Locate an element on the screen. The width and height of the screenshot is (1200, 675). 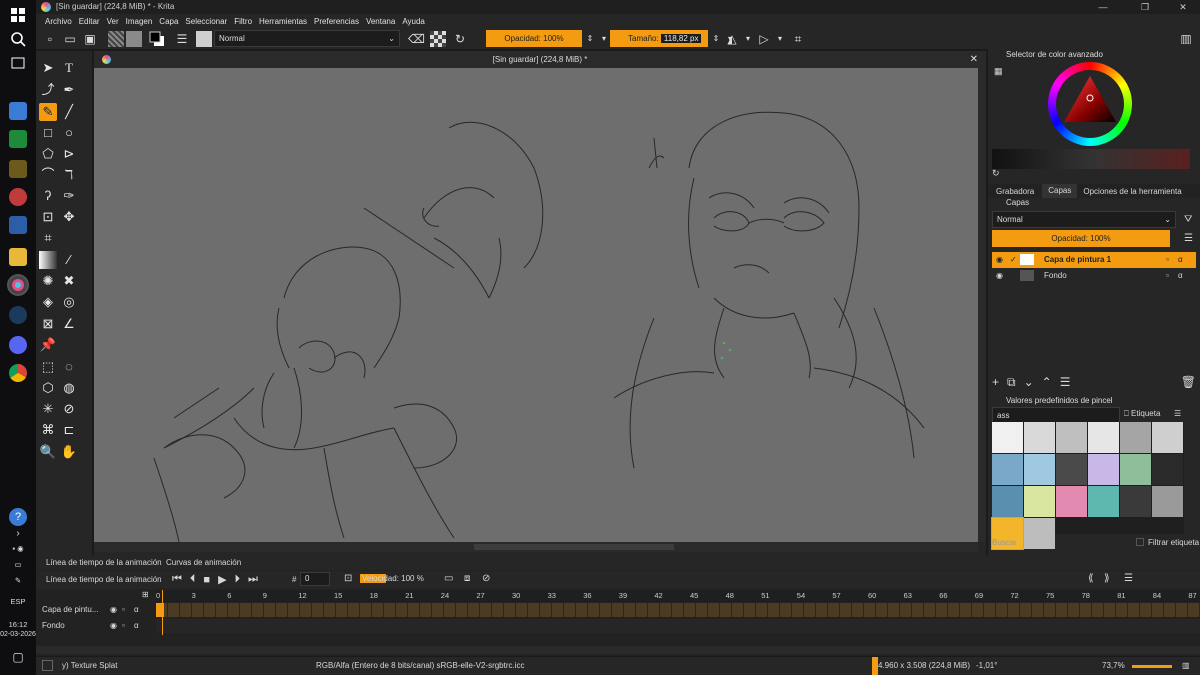
menu-herramientas: Herramientas is located at coordinates (283, 21).